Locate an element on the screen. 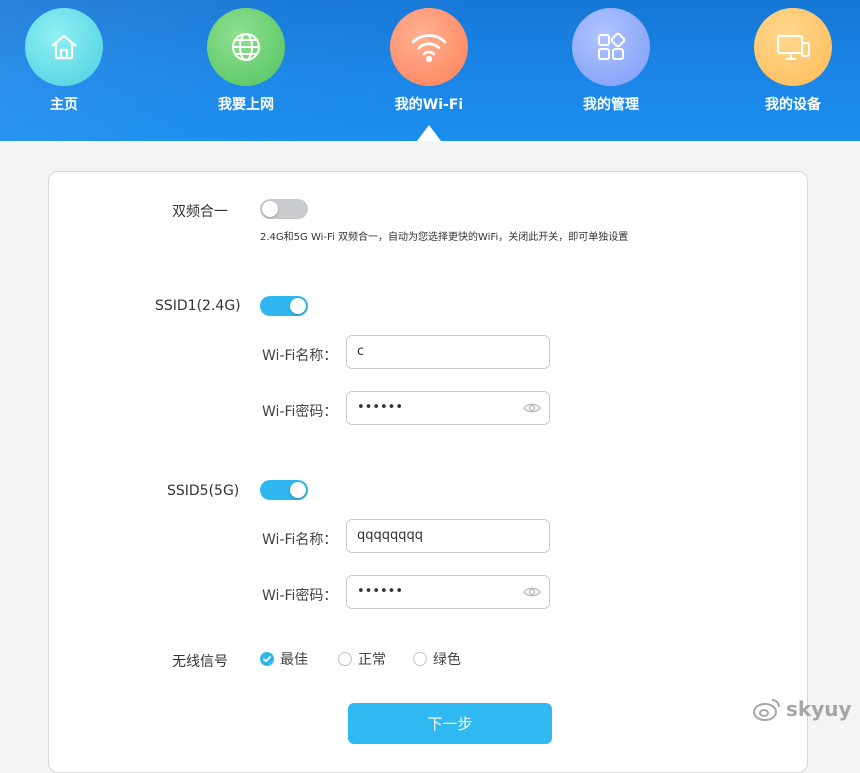  ssid5-password-input: •••••• is located at coordinates (448, 592).